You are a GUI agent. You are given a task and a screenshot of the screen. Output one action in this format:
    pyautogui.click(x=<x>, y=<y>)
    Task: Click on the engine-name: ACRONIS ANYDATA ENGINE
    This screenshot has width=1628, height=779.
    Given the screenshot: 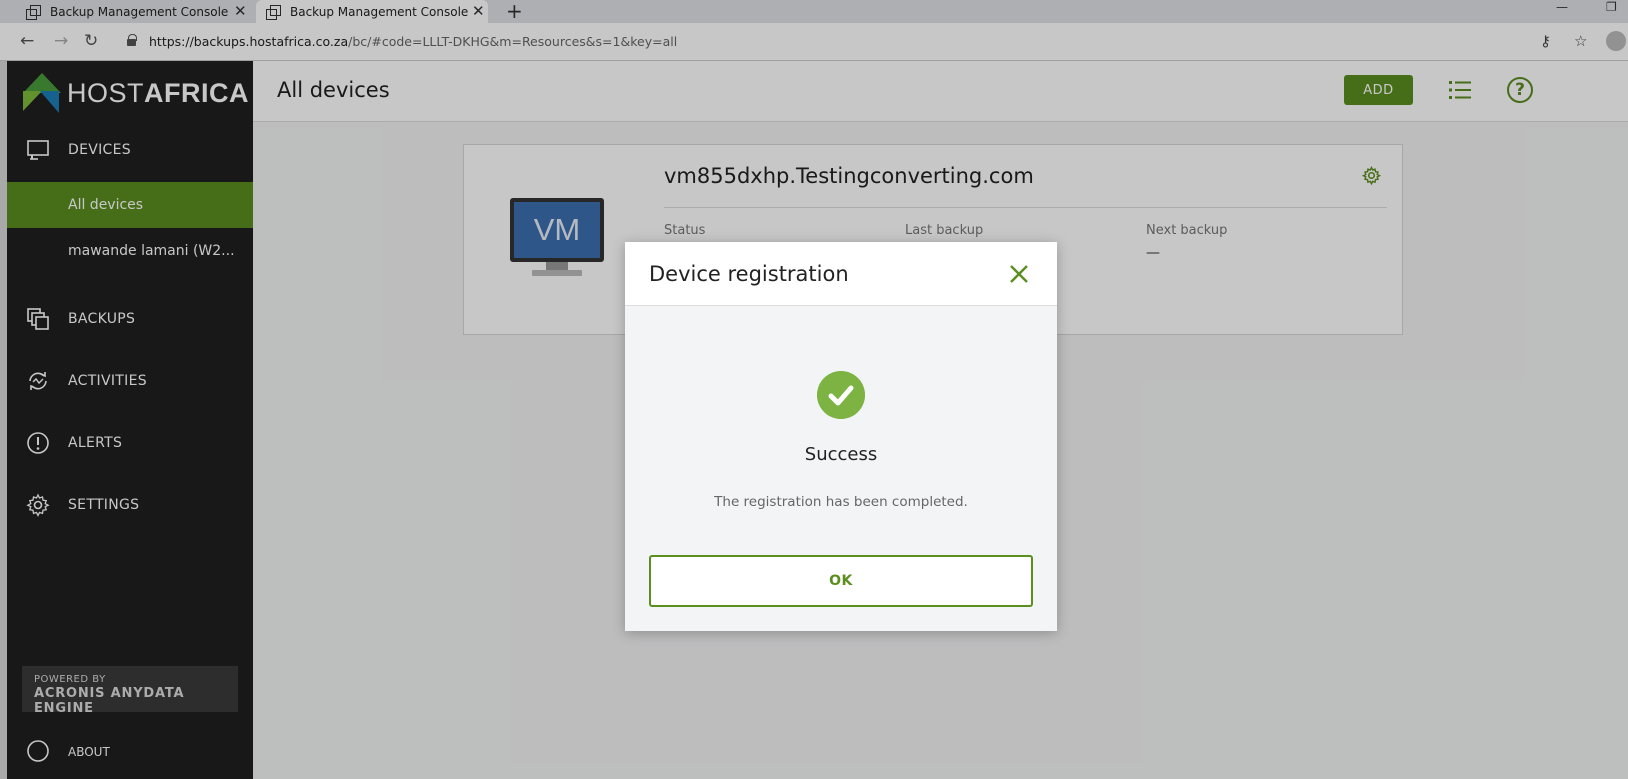 What is the action you would take?
    pyautogui.click(x=109, y=701)
    